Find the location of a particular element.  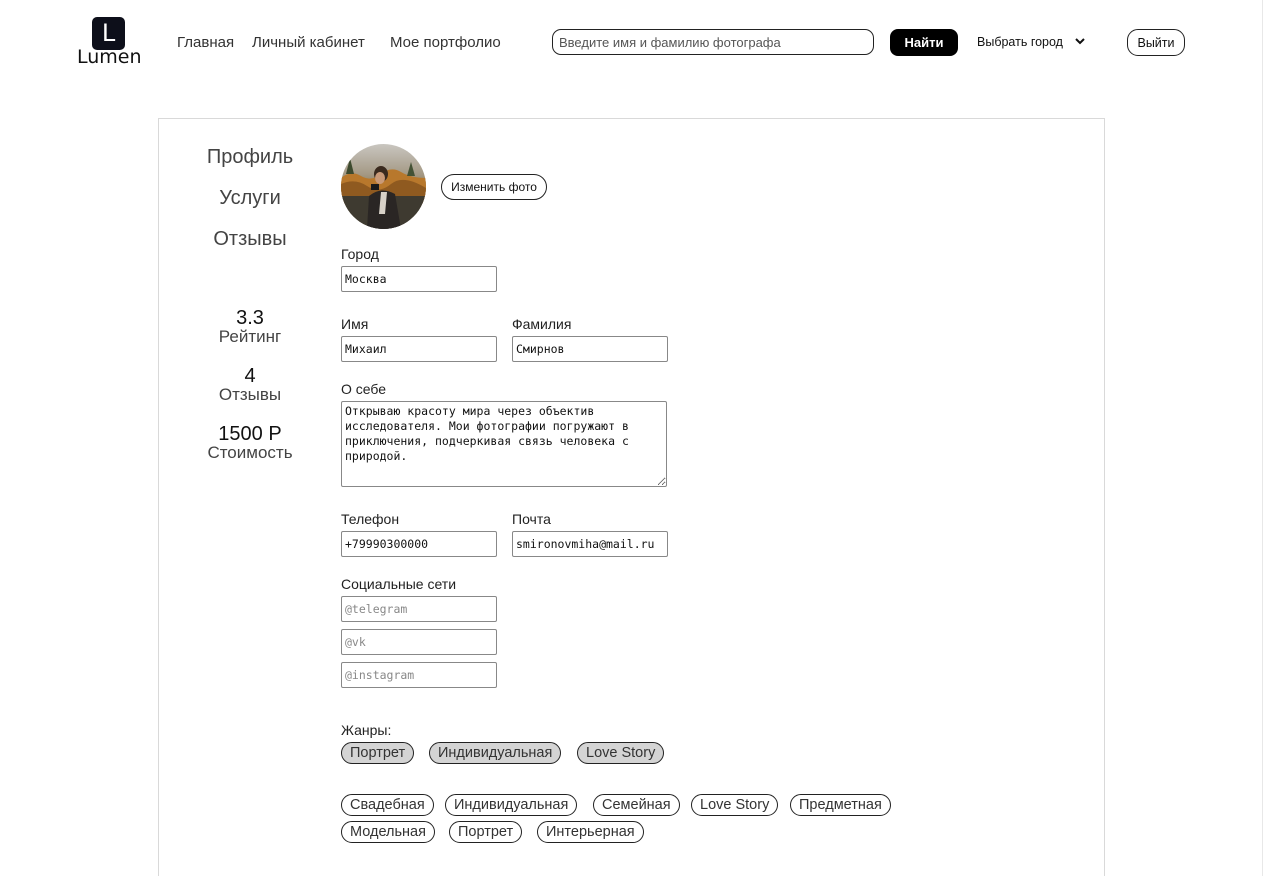

about-label: О себе is located at coordinates (364, 389).